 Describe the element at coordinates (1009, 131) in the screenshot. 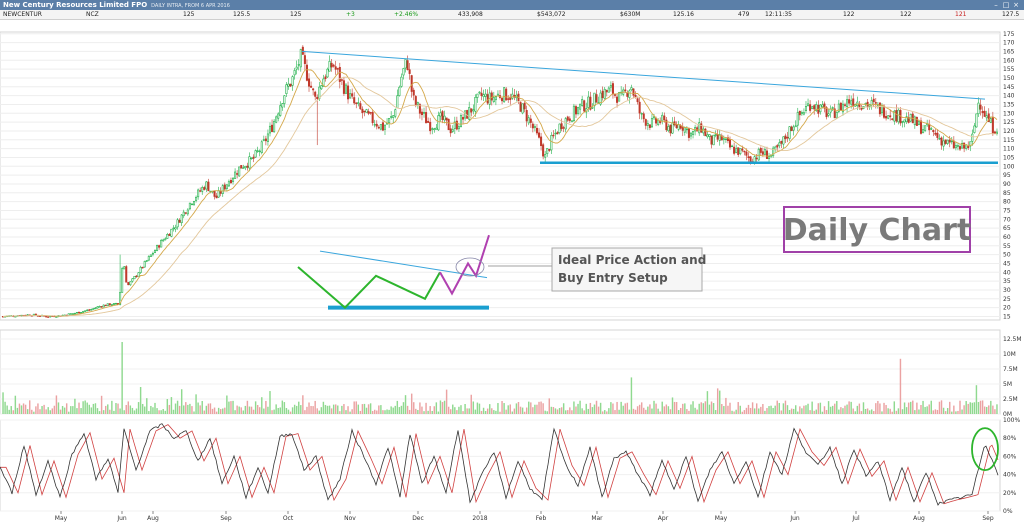

I see `price-tick-label: 120` at that location.